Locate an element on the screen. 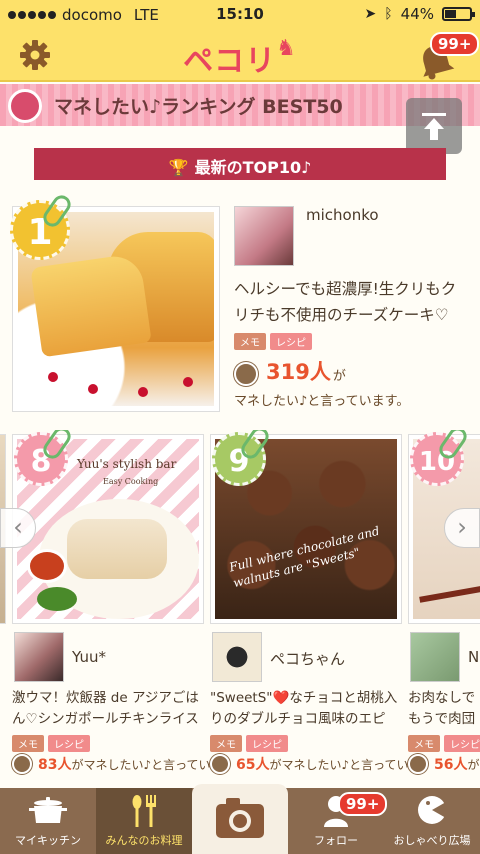 The width and height of the screenshot is (480, 854). rooster-icon: ♞ is located at coordinates (286, 48).